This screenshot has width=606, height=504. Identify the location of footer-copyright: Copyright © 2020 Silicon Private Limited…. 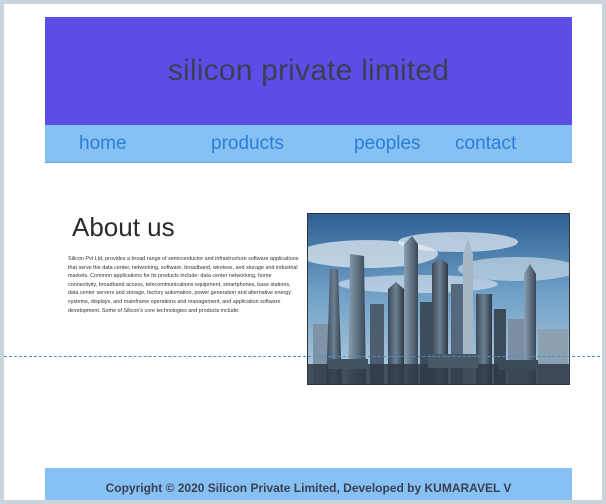
(308, 488).